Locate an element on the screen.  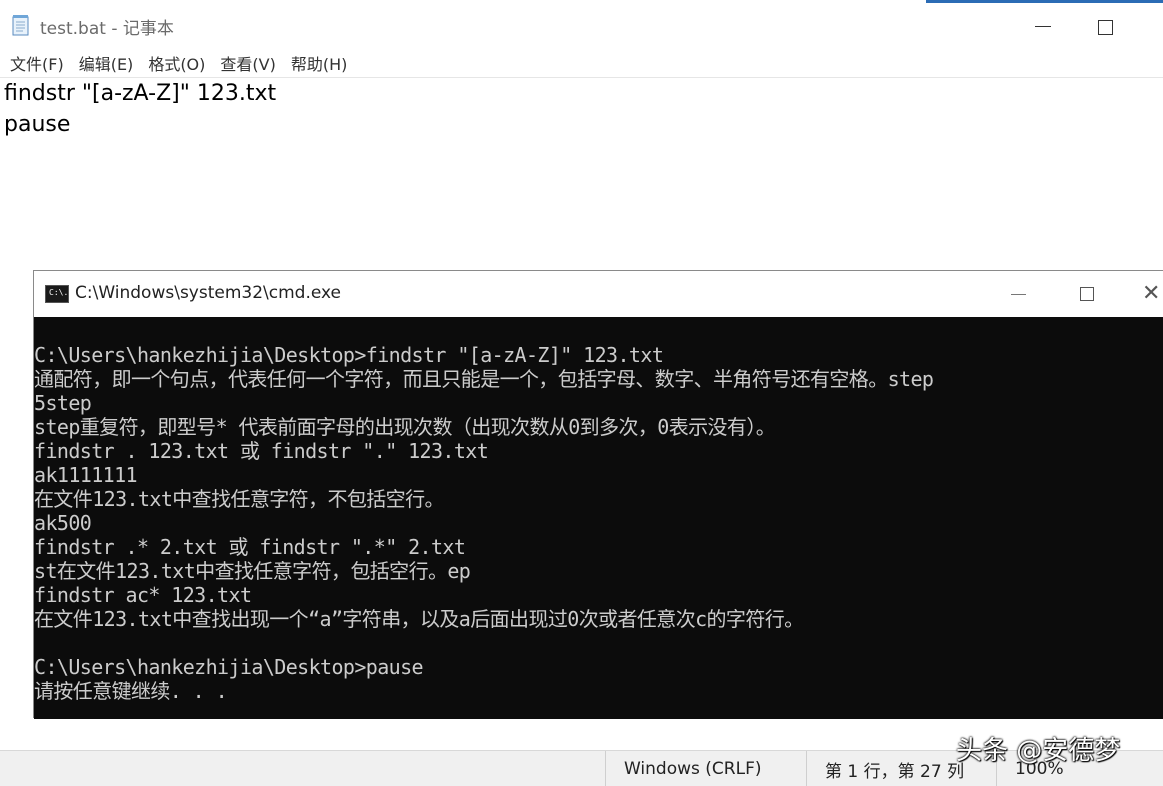
notepad-icon is located at coordinates (20, 25).